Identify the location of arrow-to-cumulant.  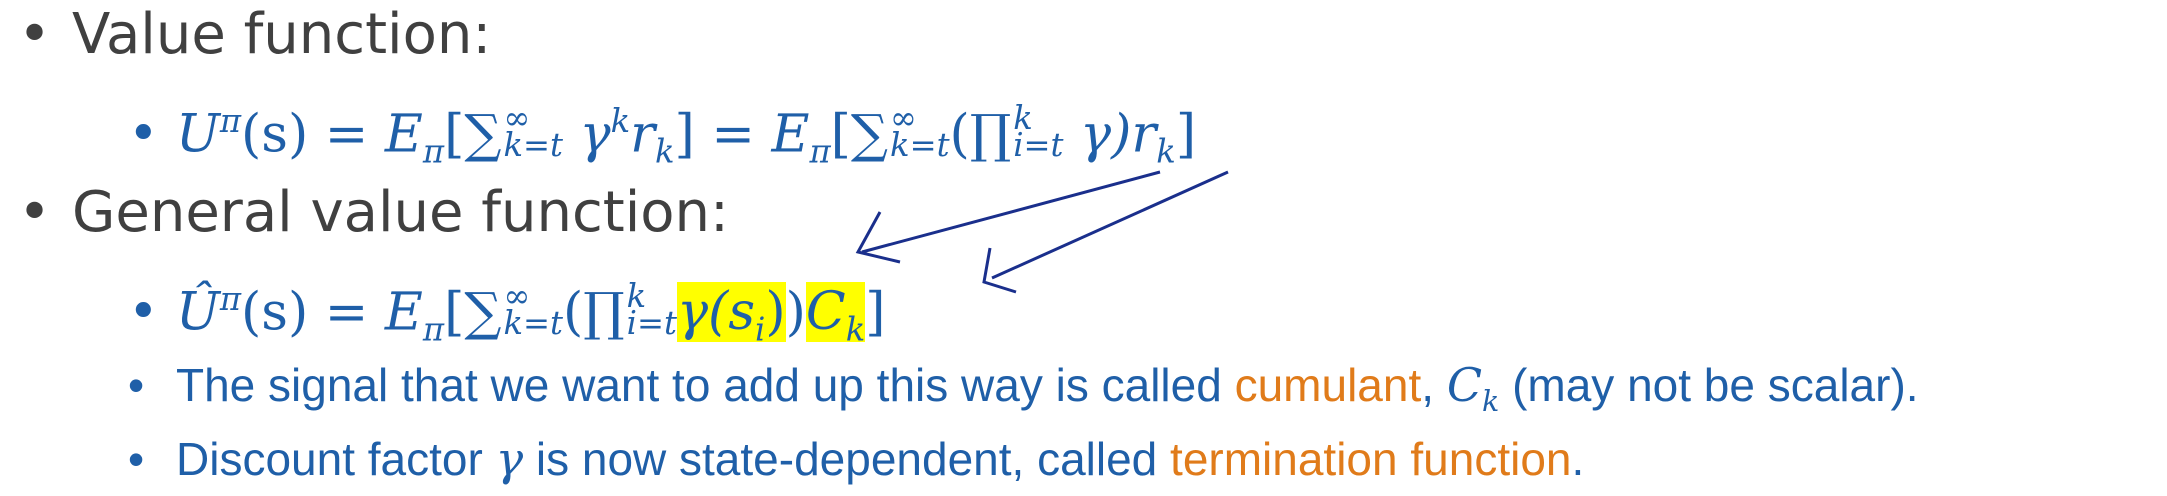
(1110, 225).